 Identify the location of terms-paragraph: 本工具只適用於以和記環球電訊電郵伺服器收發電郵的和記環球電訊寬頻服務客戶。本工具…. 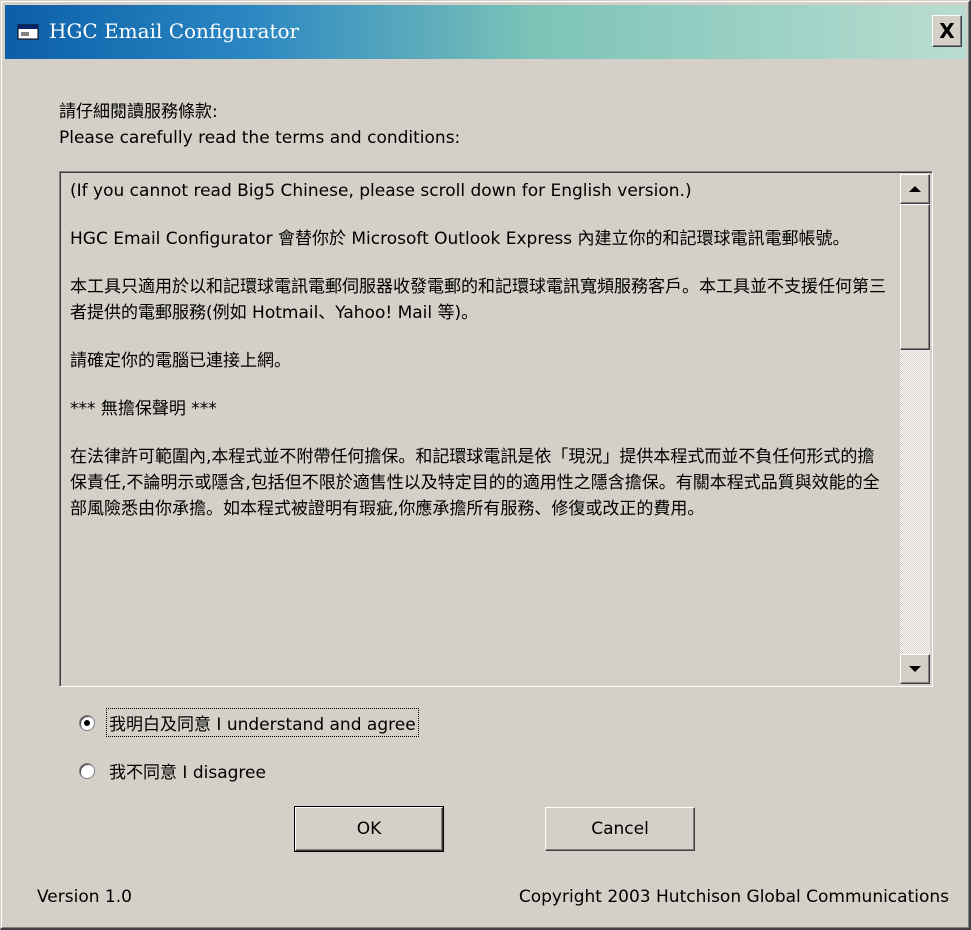
(478, 300).